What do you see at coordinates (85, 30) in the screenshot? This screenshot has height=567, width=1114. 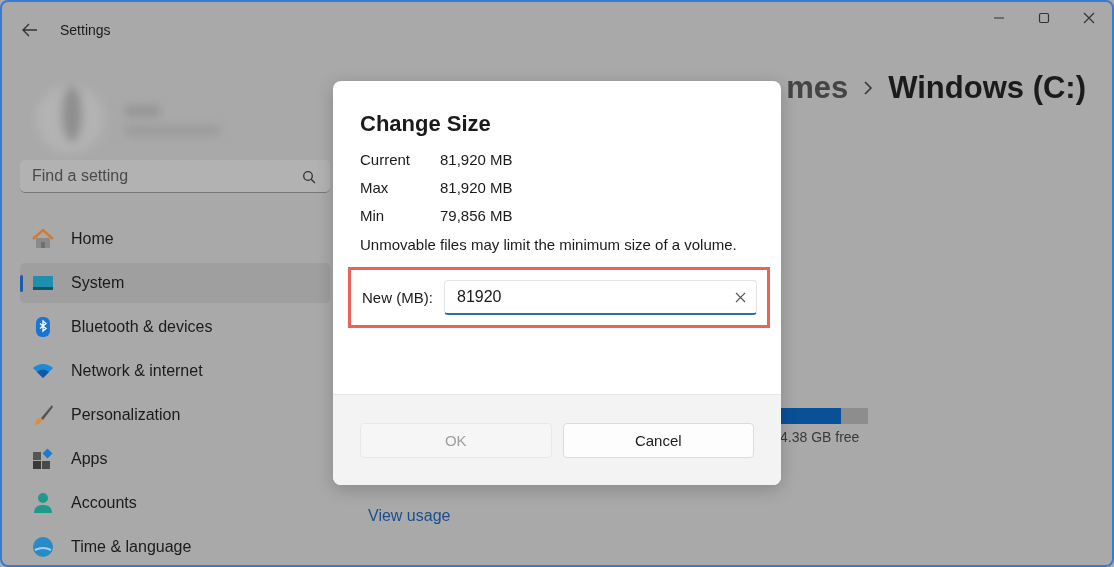 I see `window-title: Settings` at bounding box center [85, 30].